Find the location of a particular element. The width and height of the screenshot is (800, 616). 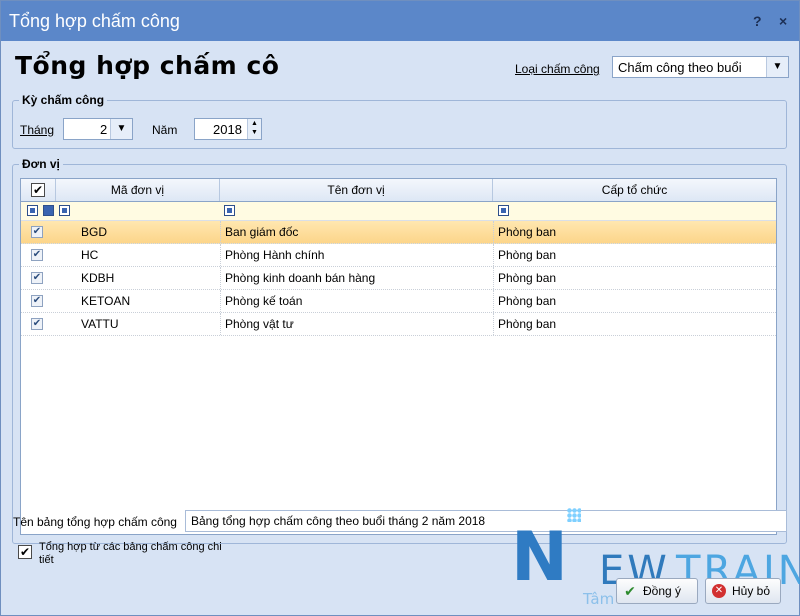

loai-cham-cong-select: Chấm công theo buổi ▼ is located at coordinates (700, 67).